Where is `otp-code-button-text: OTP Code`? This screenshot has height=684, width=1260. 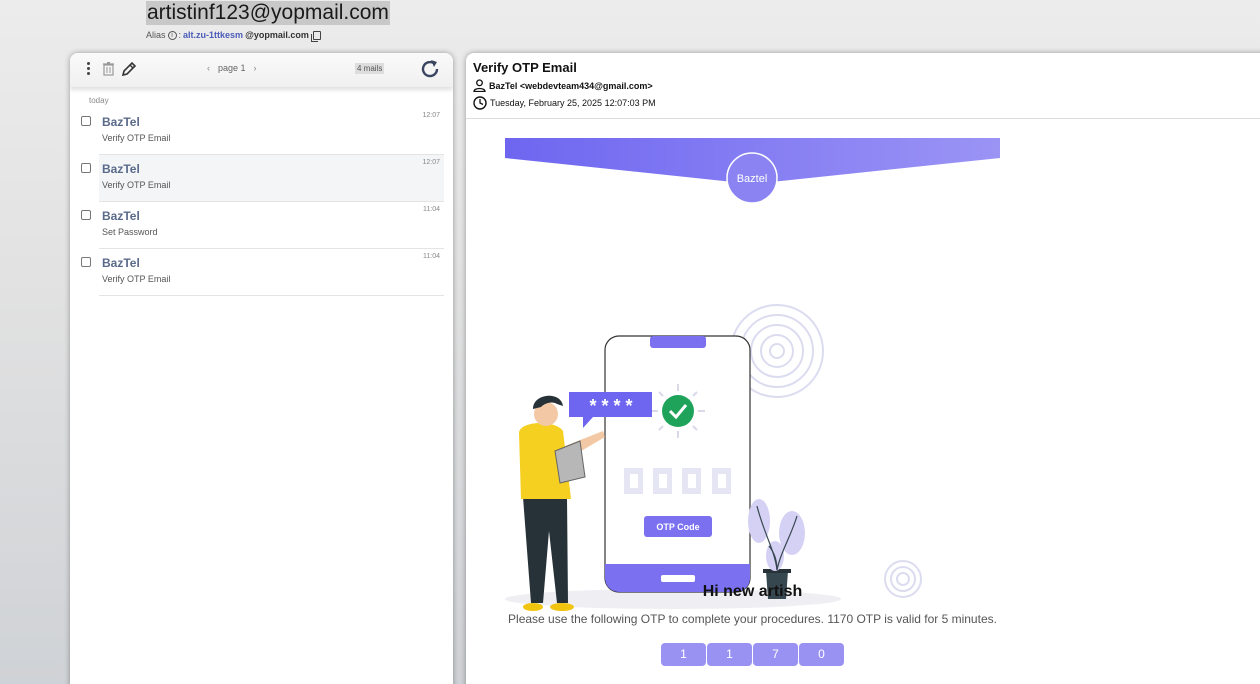
otp-code-button-text: OTP Code is located at coordinates (677, 527).